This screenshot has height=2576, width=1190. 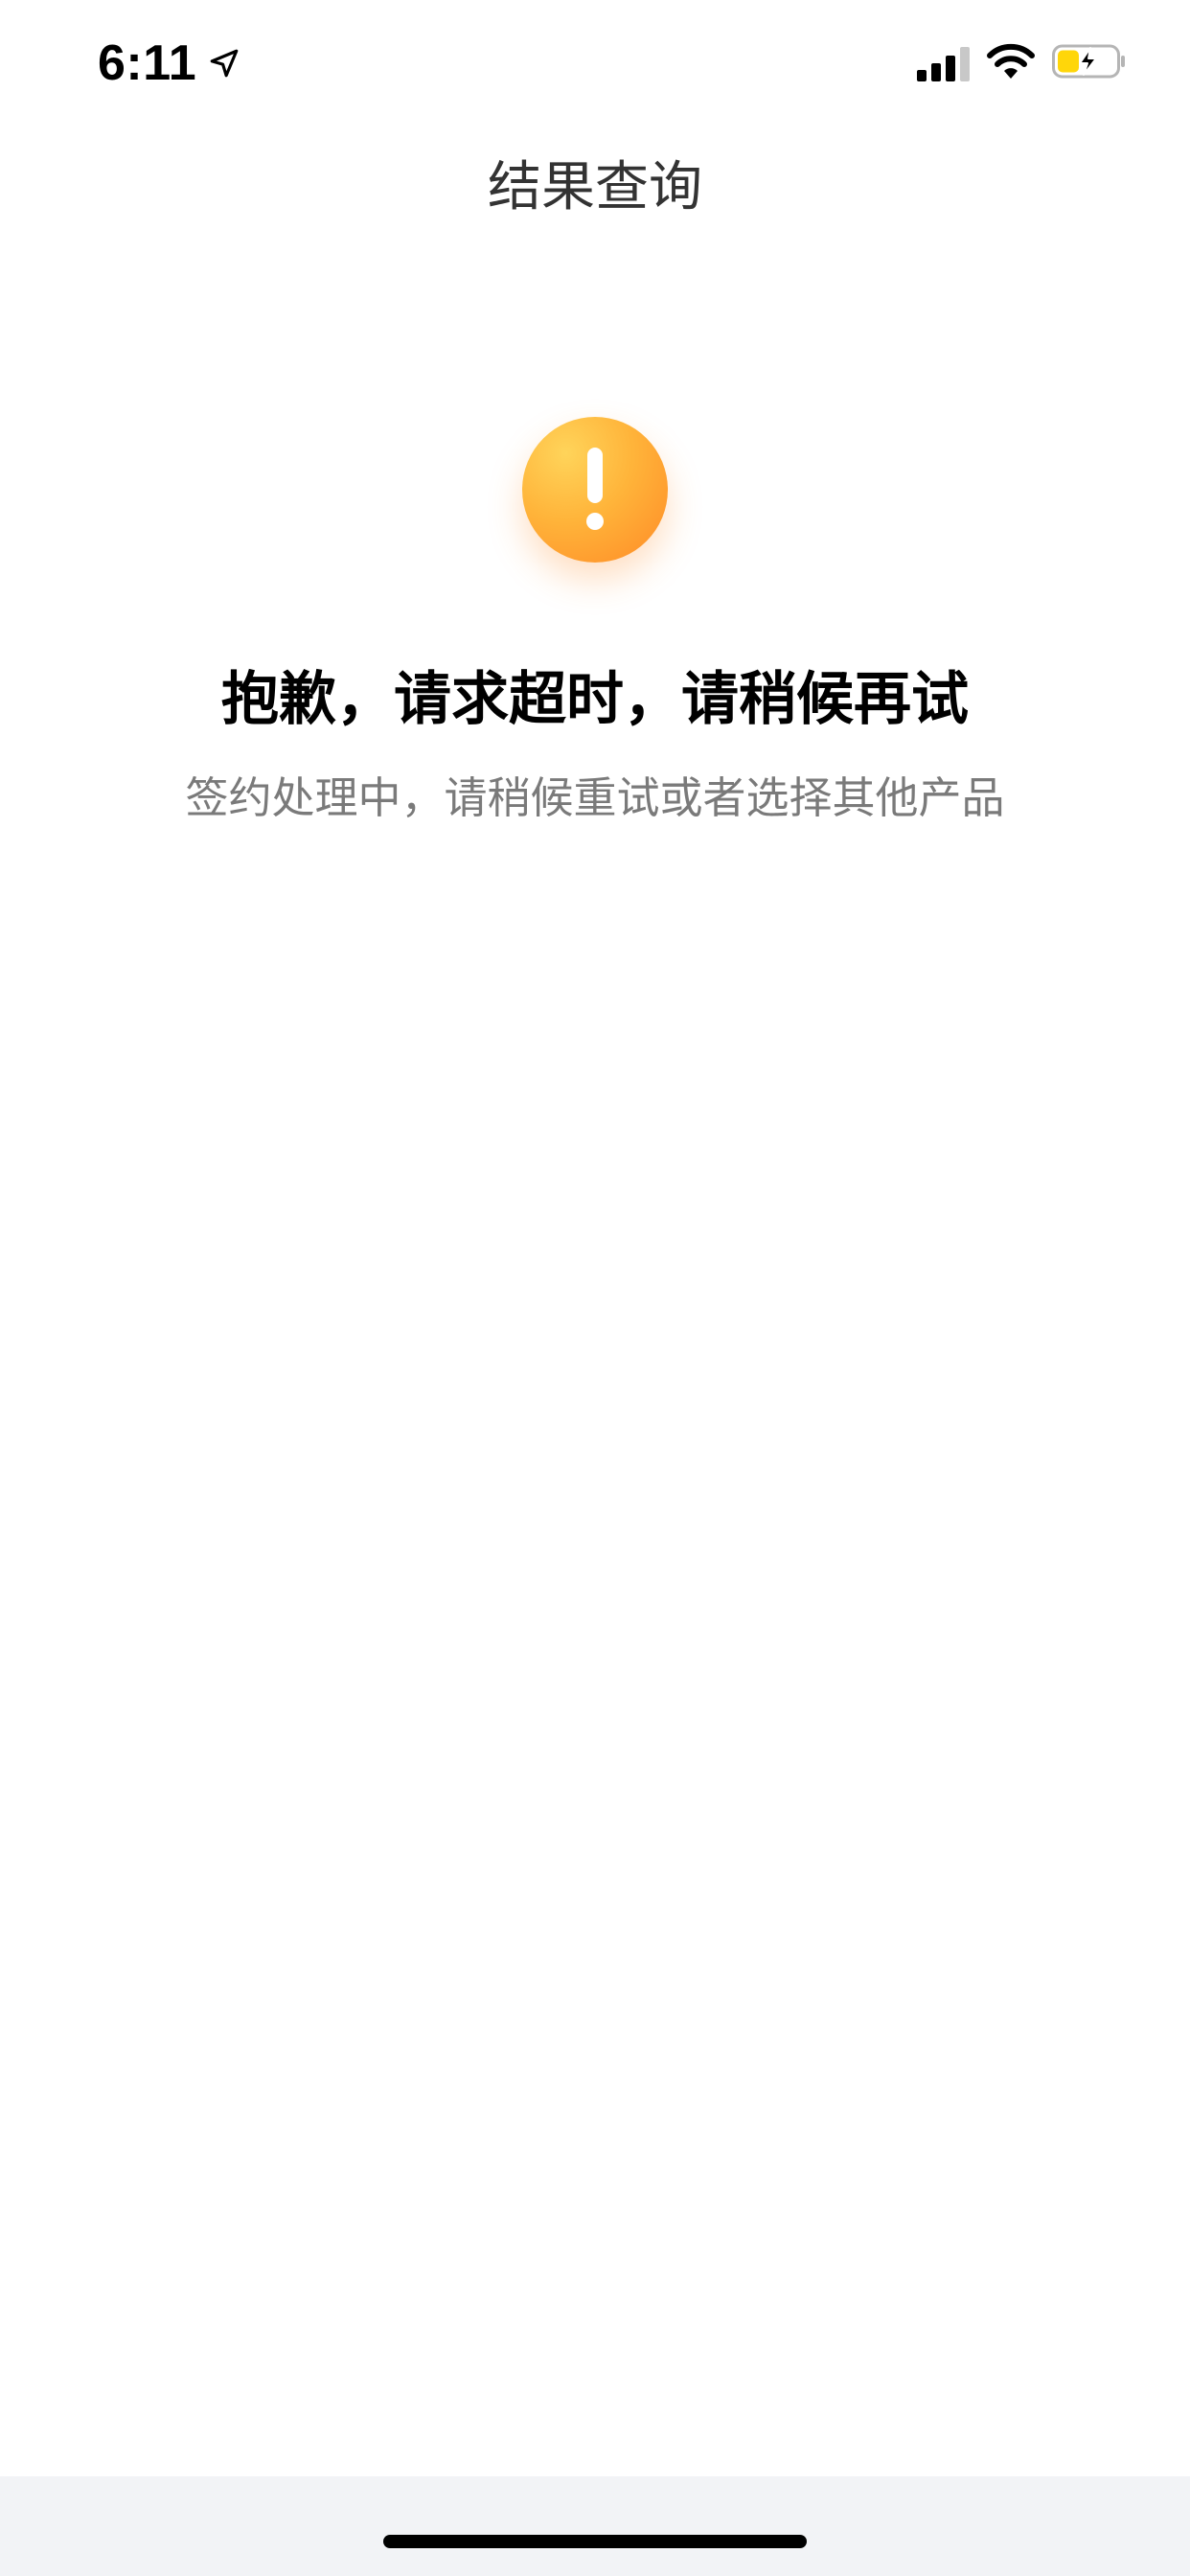 What do you see at coordinates (595, 521) in the screenshot?
I see `exclamation-dot` at bounding box center [595, 521].